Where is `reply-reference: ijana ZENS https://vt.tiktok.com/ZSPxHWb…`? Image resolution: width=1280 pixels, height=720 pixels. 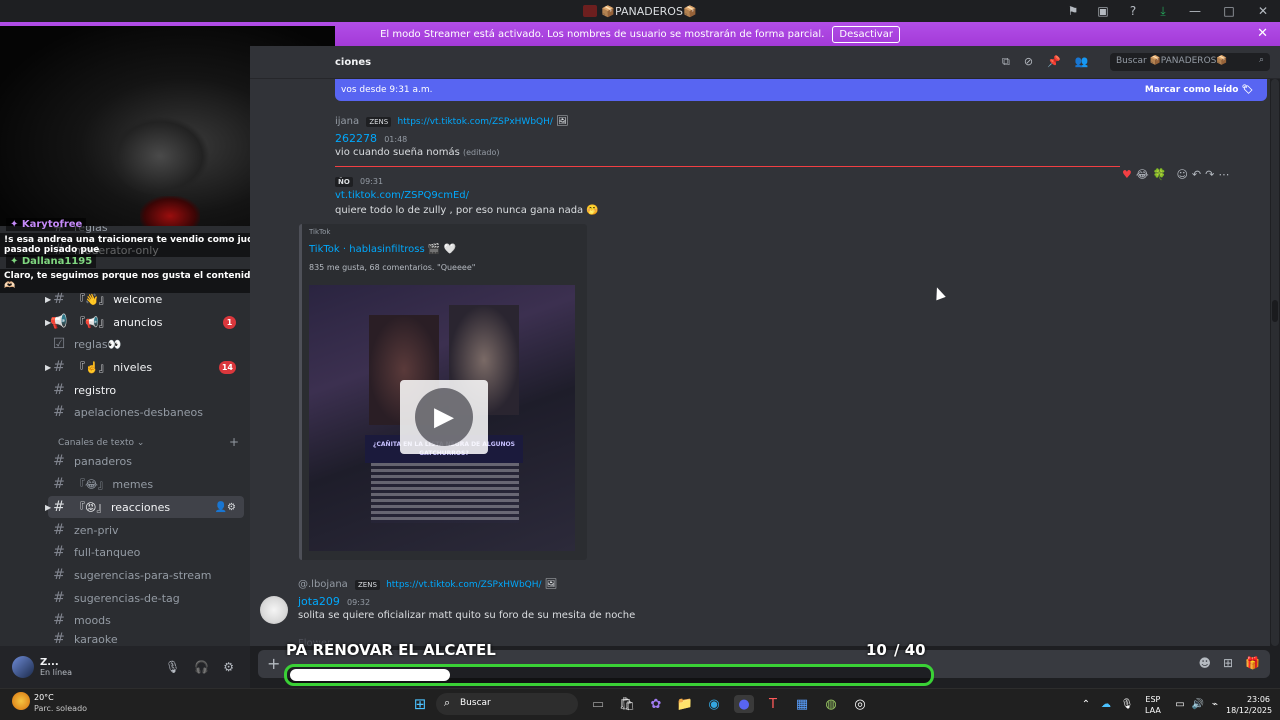
reply-reference: ijana ZENS https://vt.tiktok.com/ZSPxHWb… is located at coordinates (452, 121).